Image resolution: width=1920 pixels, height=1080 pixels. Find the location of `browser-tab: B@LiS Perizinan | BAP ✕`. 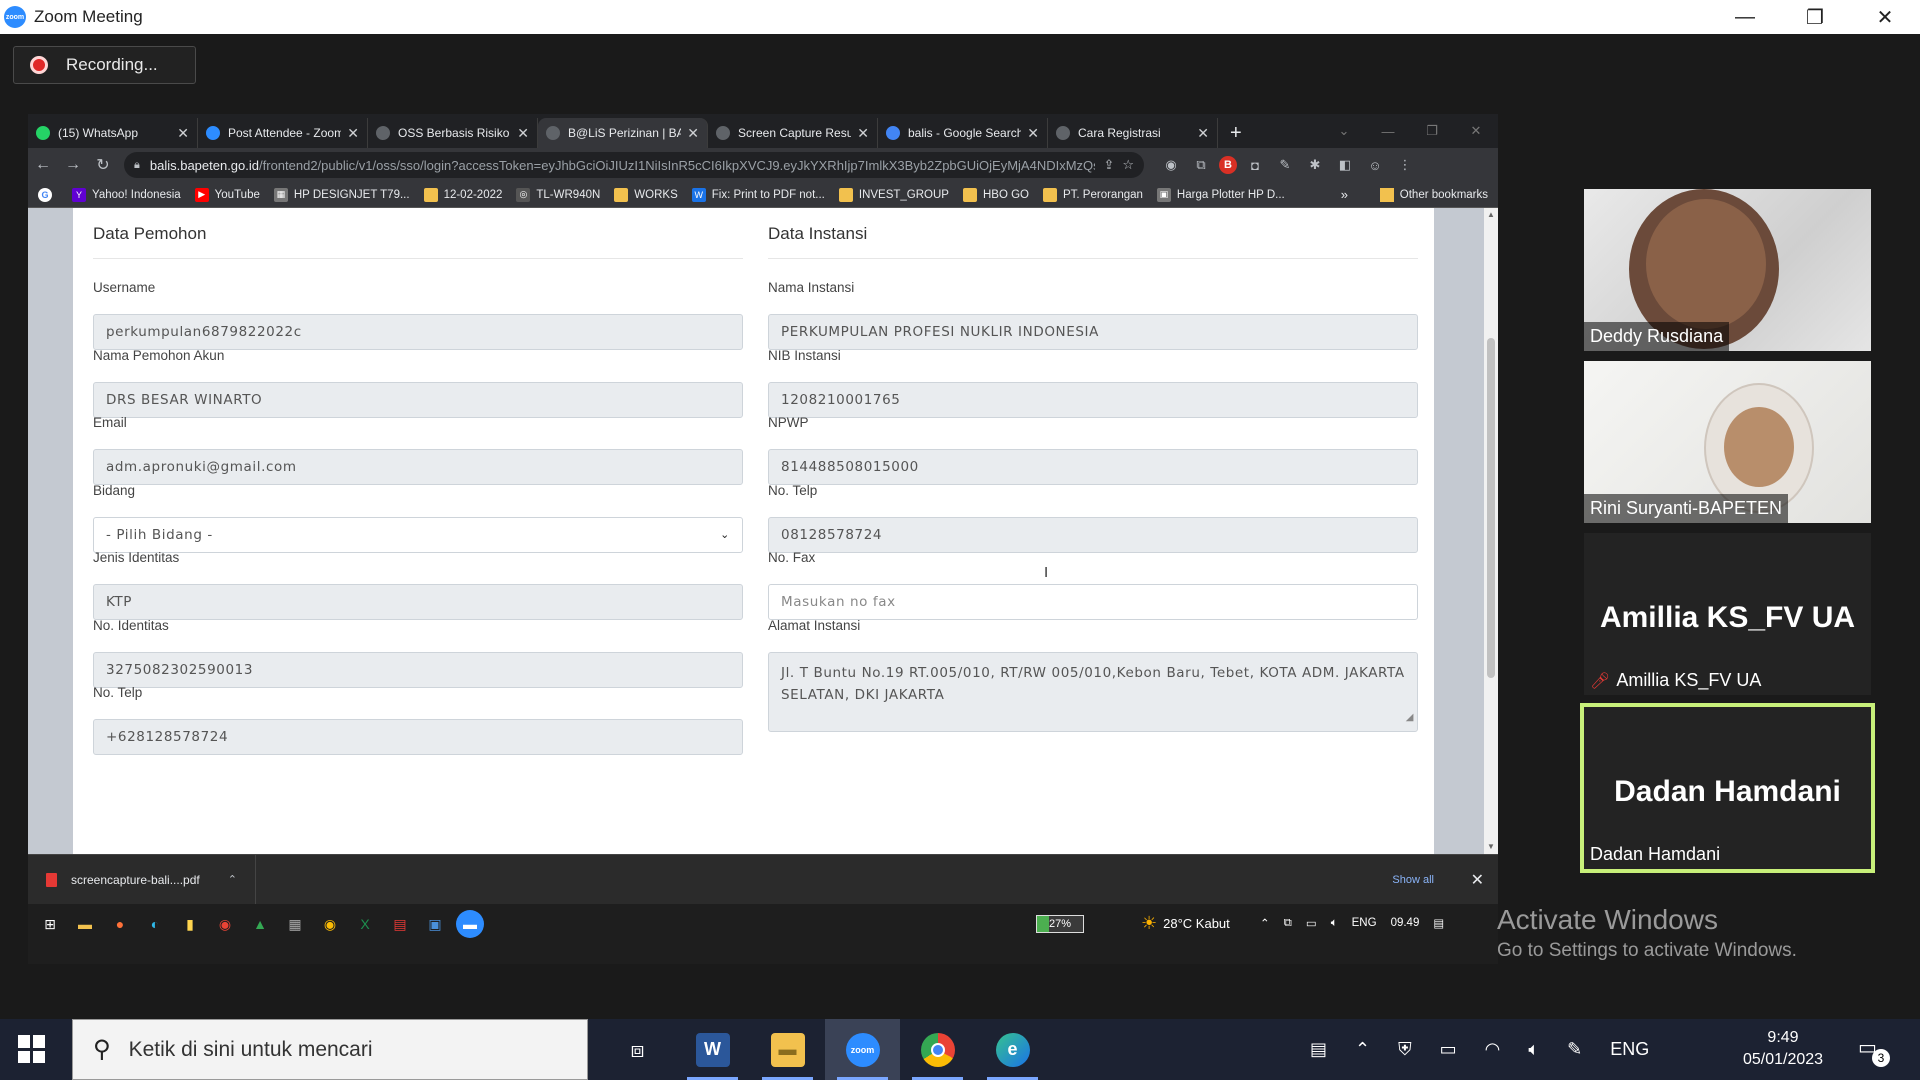

browser-tab: B@LiS Perizinan | BAP ✕ is located at coordinates (623, 133).